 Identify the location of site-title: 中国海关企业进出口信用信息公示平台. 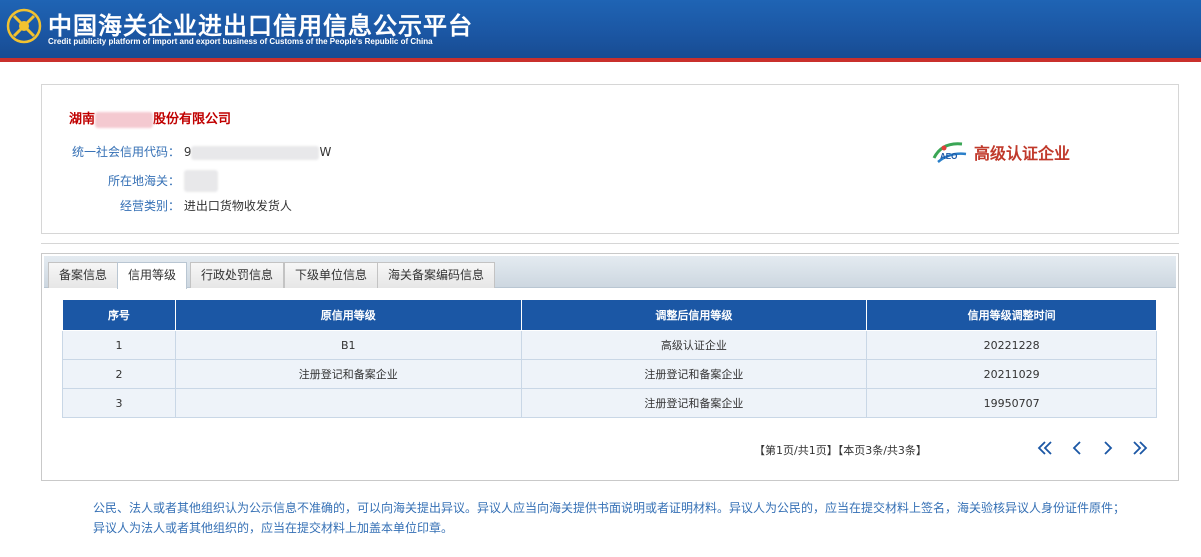
(260, 26).